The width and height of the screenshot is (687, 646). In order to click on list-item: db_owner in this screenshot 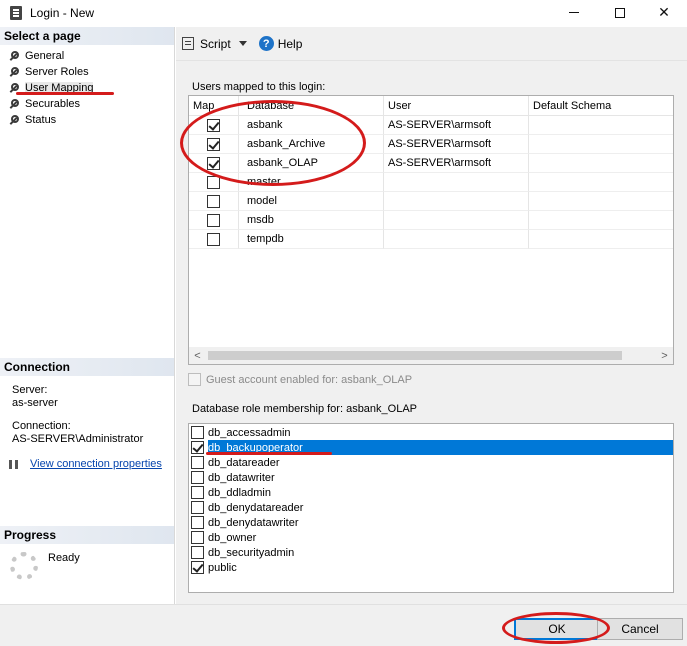, I will do `click(431, 537)`.